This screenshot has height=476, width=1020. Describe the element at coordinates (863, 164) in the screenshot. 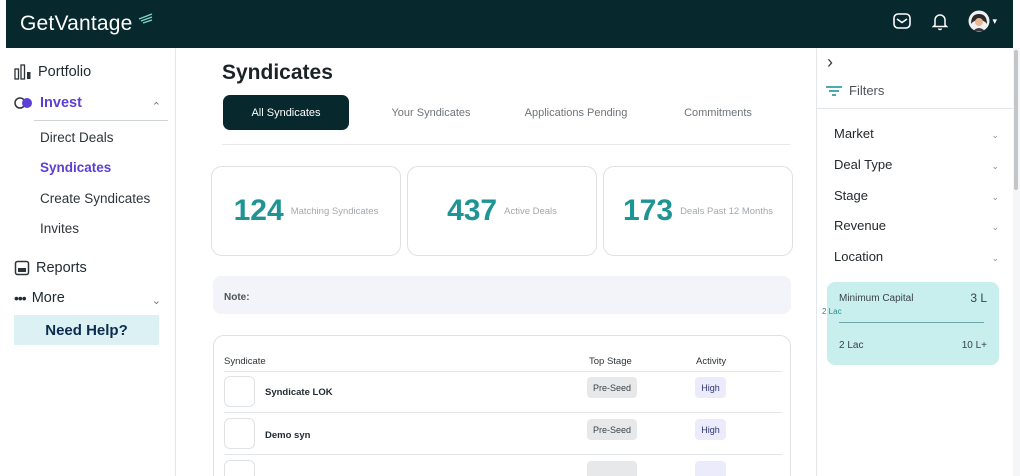

I see `filter-label: Deal Type` at that location.